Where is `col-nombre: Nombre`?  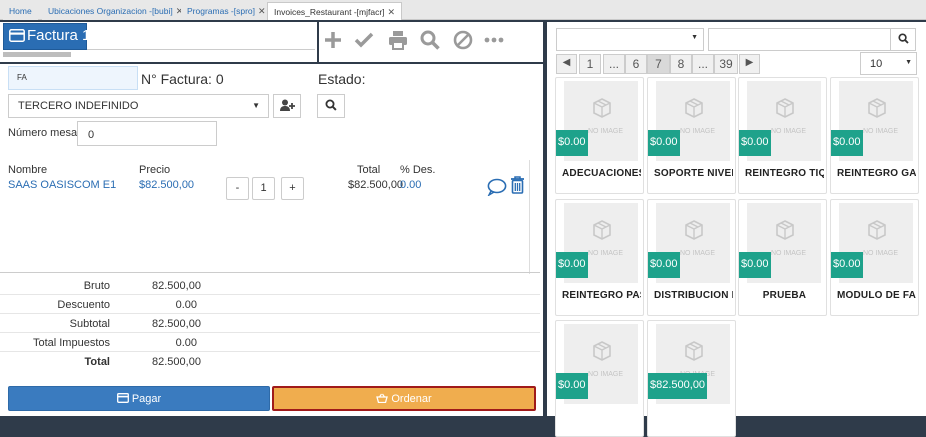 col-nombre: Nombre is located at coordinates (28, 170).